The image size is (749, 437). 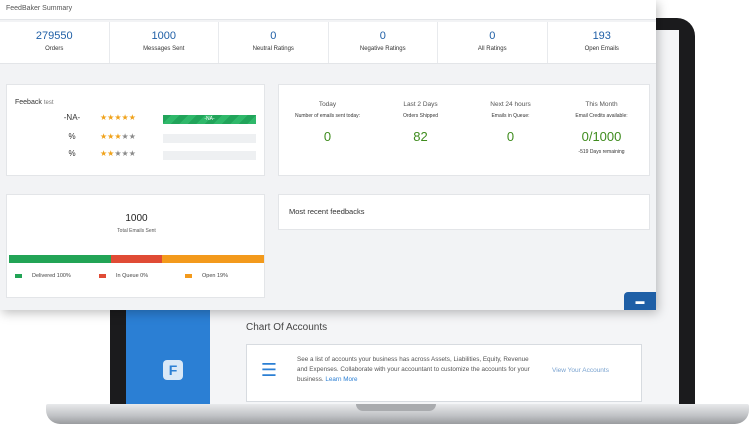 I want to click on feedback-row: -NA- ★★★★★ -NA-, so click(x=136, y=120).